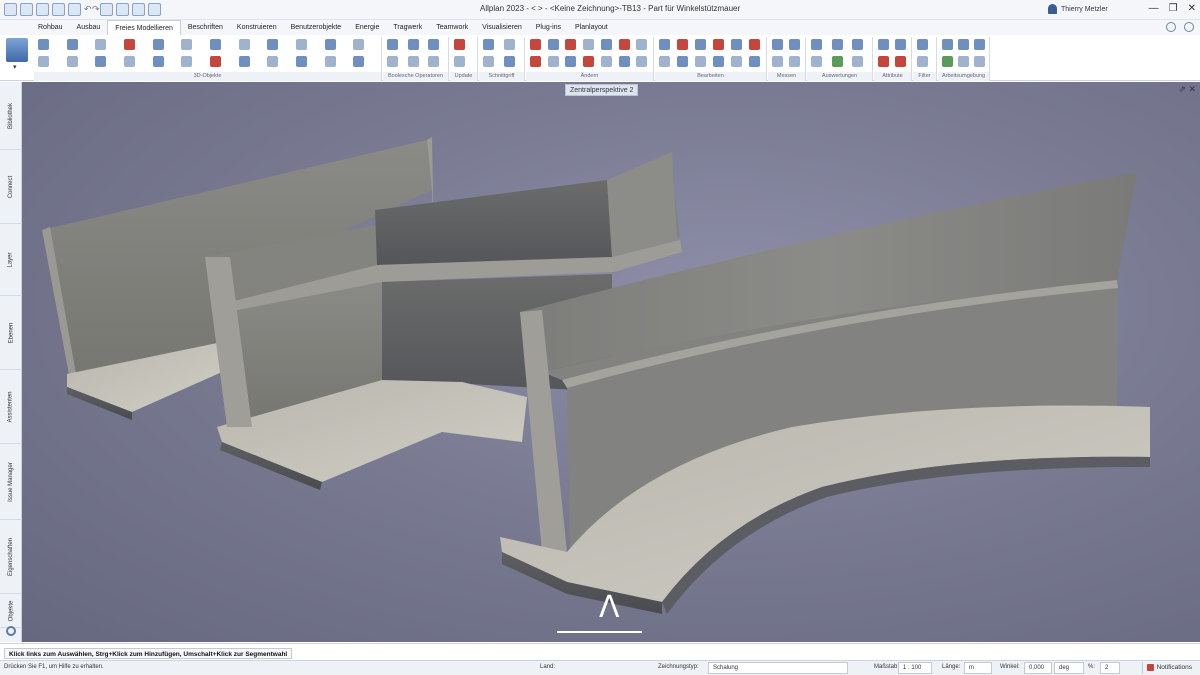 Image resolution: width=1200 pixels, height=675 pixels. Describe the element at coordinates (10, 9) in the screenshot. I see `app-menu-icon` at that location.